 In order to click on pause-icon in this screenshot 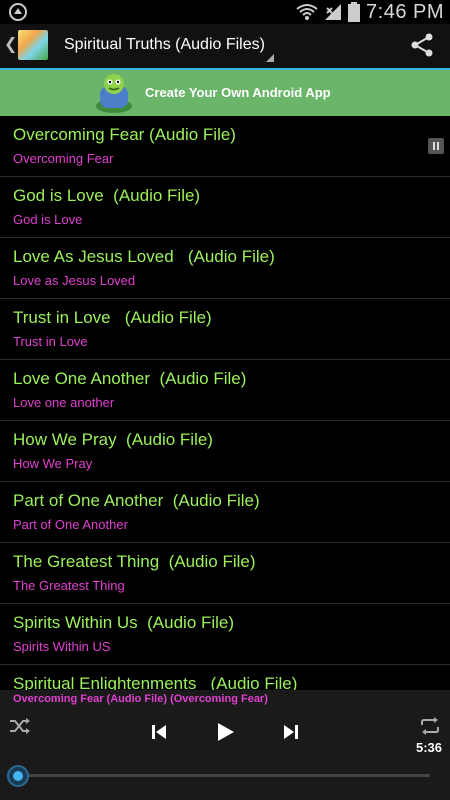, I will do `click(436, 146)`.